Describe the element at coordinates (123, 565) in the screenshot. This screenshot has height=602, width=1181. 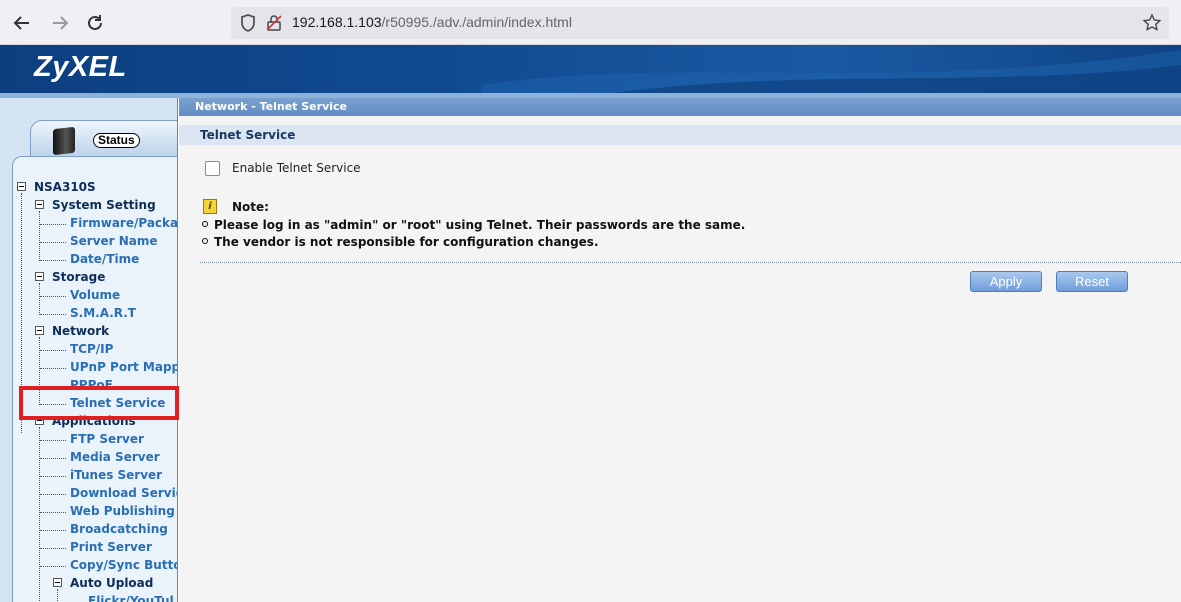
I see `tree-item-copy-sync-button: Copy/Sync Butto` at that location.